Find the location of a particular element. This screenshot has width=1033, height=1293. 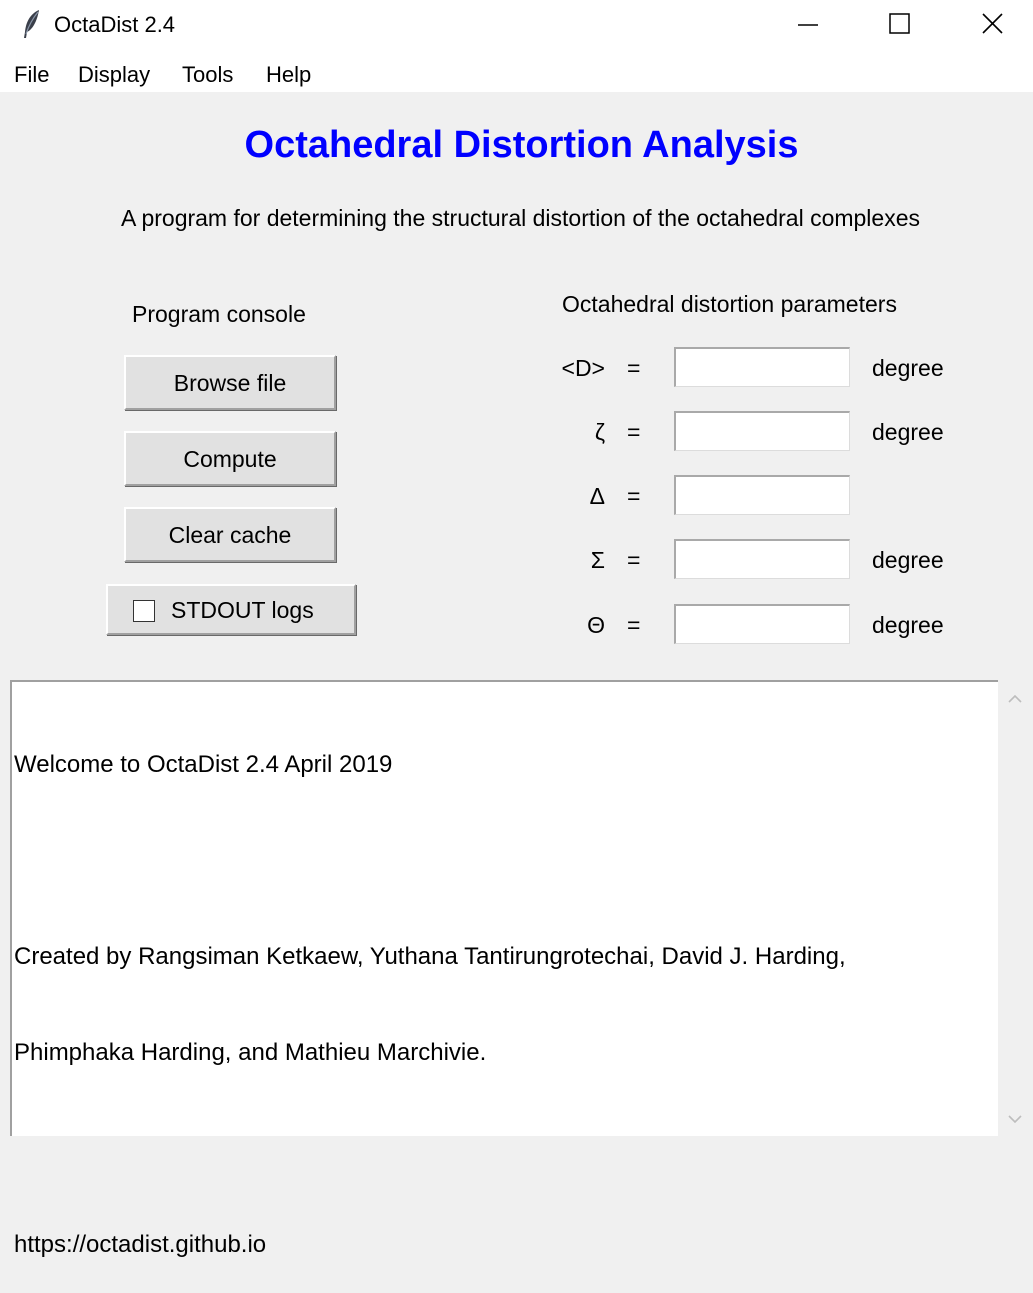

scroll-up-icon is located at coordinates (1015, 699).